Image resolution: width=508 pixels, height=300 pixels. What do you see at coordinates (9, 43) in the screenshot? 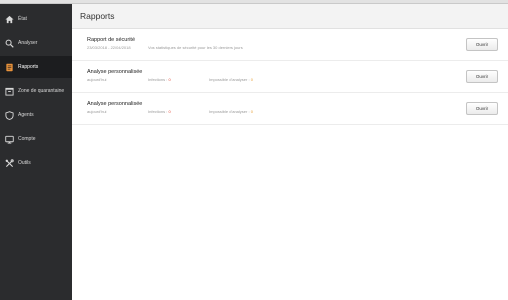
I see `search-icon` at bounding box center [9, 43].